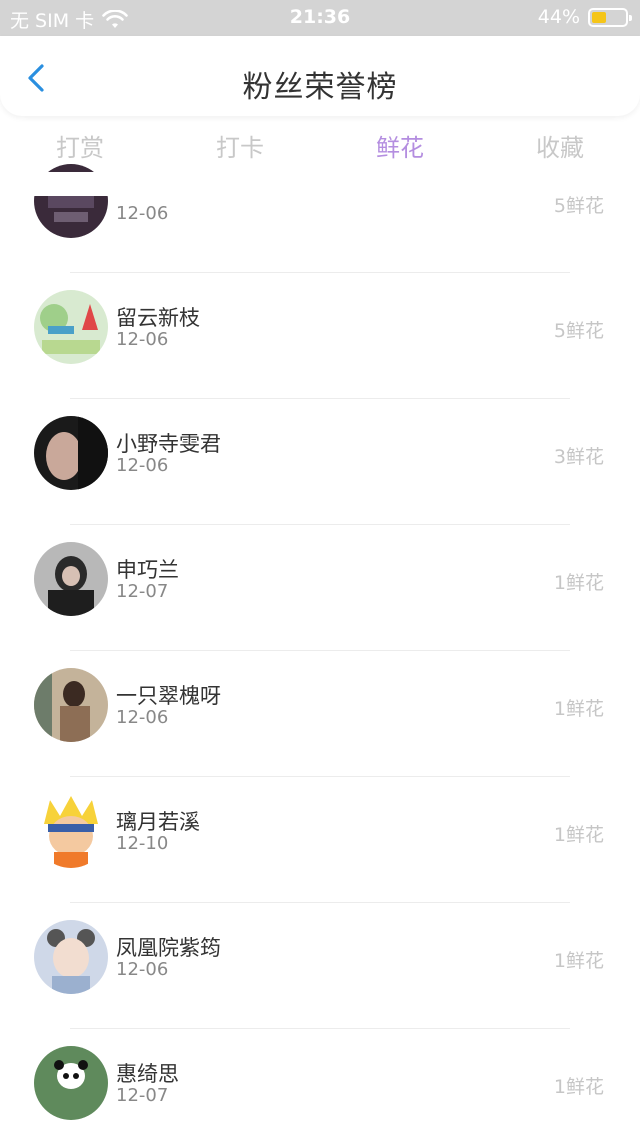  Describe the element at coordinates (142, 843) in the screenshot. I see `list-item-date: 12-10` at that location.